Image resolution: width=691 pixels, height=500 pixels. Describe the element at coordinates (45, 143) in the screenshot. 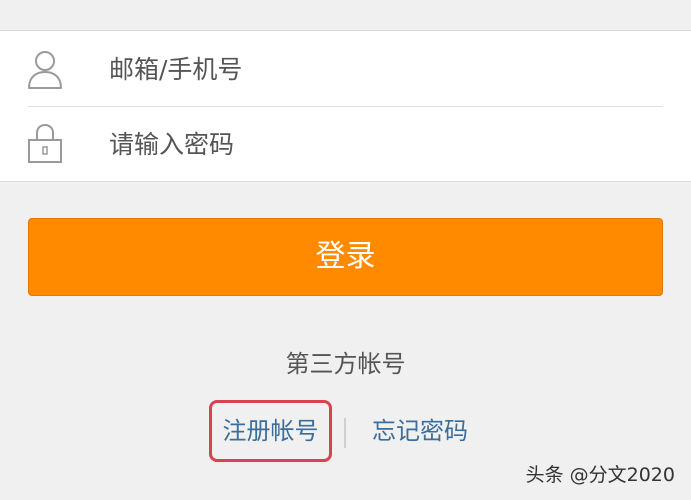

I see `lock-icon` at that location.